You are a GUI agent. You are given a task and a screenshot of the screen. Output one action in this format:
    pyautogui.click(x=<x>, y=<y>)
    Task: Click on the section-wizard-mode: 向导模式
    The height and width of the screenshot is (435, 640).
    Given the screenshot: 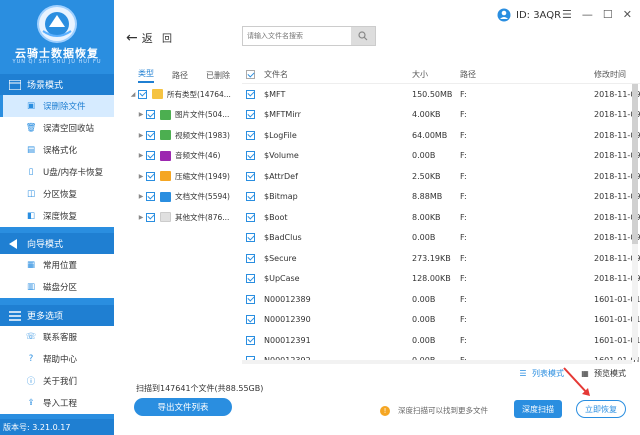 What is the action you would take?
    pyautogui.click(x=57, y=243)
    